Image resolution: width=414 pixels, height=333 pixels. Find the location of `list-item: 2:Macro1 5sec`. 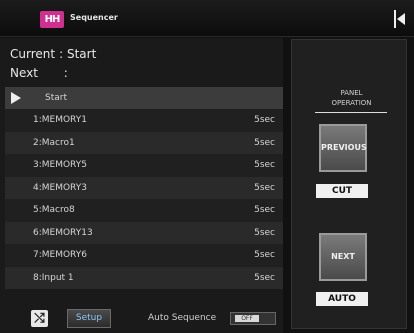

list-item: 2:Macro1 5sec is located at coordinates (144, 142).